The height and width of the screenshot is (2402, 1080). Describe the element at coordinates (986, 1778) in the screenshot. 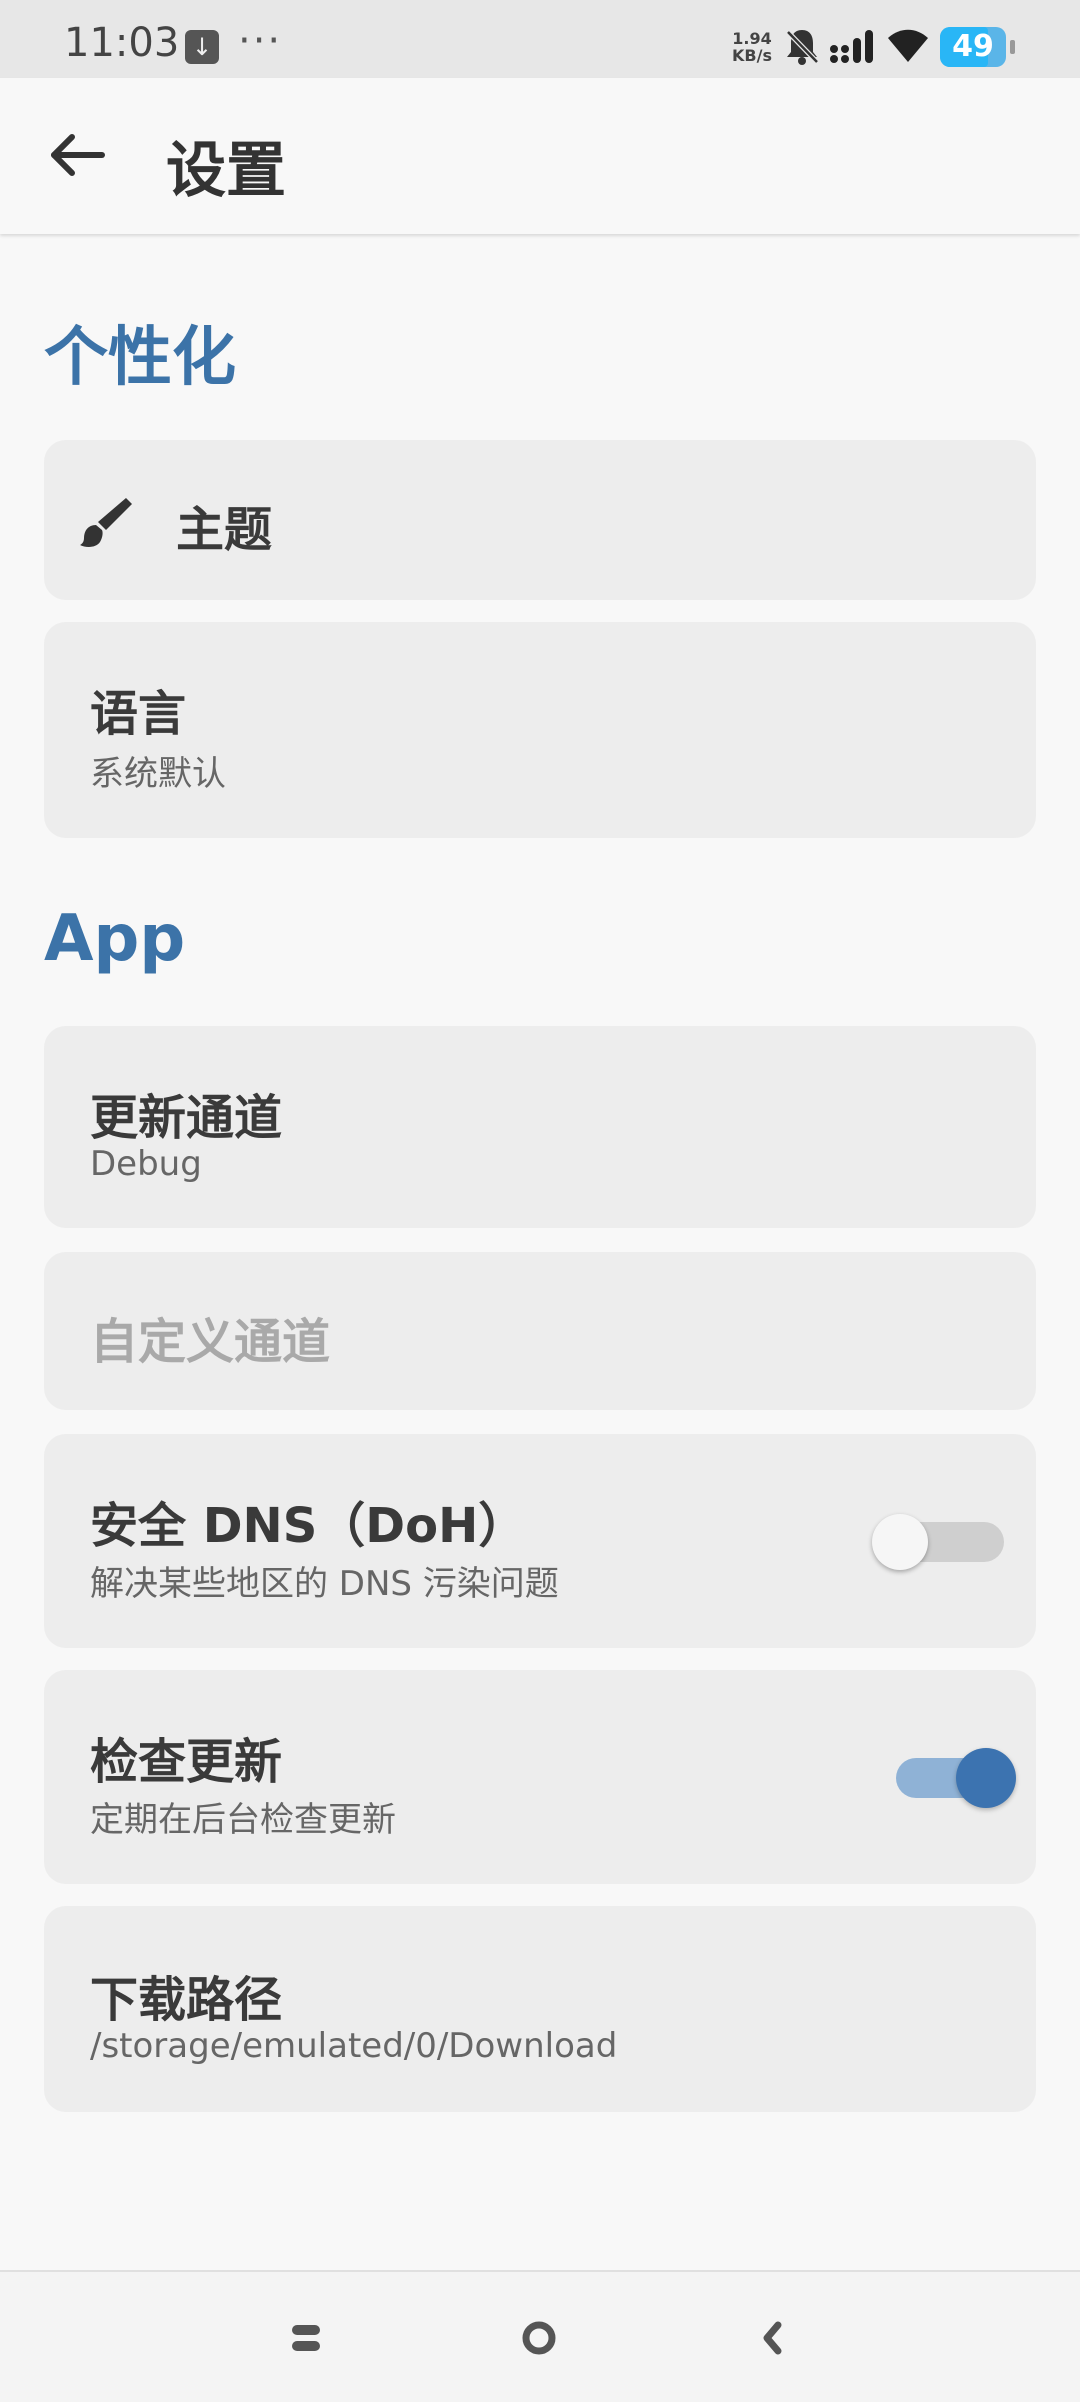

I see `check-update-switch-thumb` at that location.